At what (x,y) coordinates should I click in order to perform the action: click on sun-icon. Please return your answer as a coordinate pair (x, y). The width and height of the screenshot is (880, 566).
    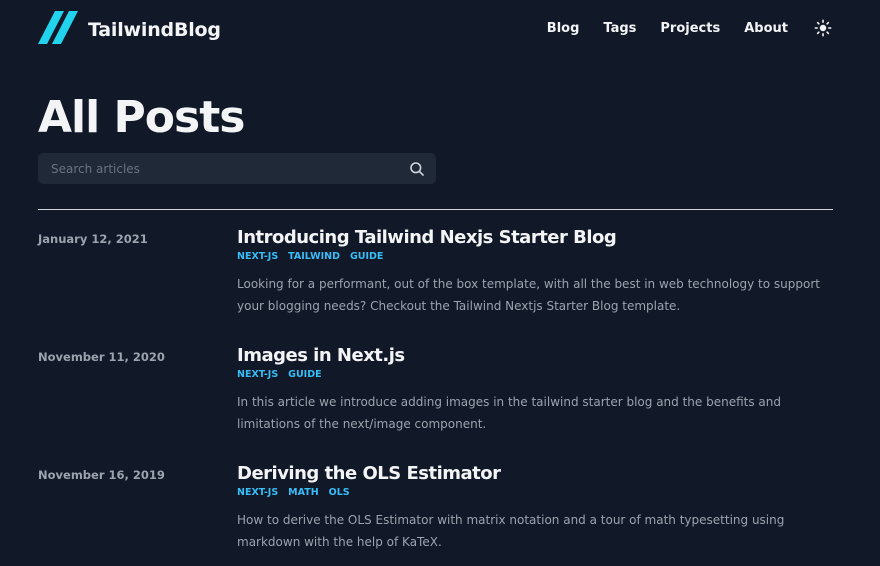
    Looking at the image, I should click on (823, 28).